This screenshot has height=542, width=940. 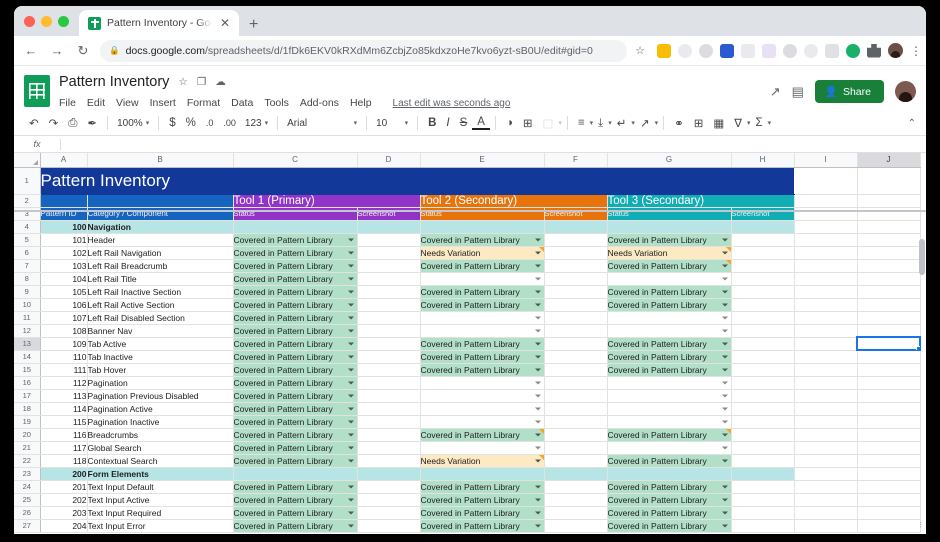 I want to click on row-header-13: 13, so click(x=27, y=344).